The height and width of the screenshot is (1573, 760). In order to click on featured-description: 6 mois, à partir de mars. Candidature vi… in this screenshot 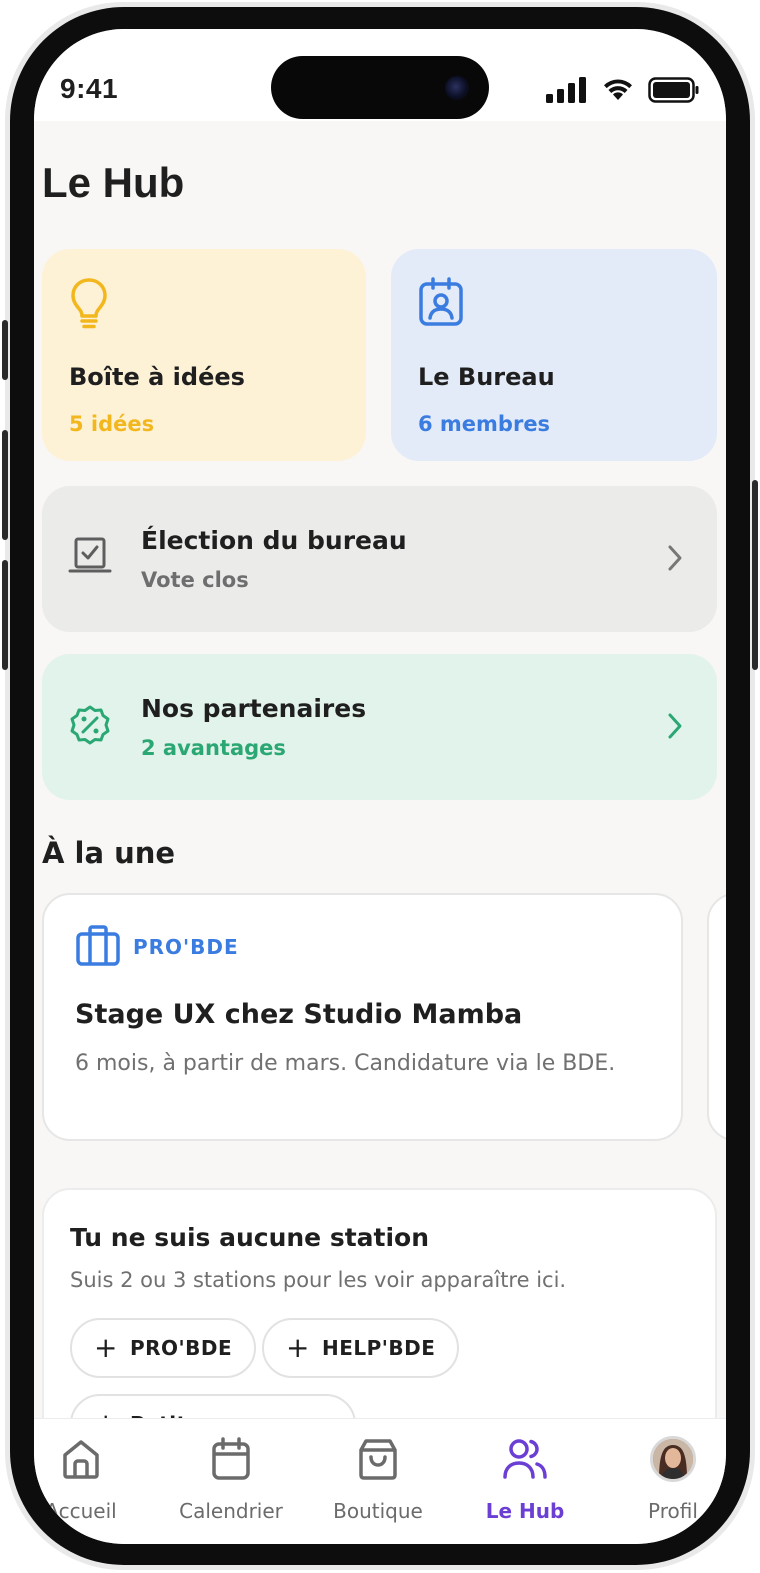, I will do `click(345, 1063)`.